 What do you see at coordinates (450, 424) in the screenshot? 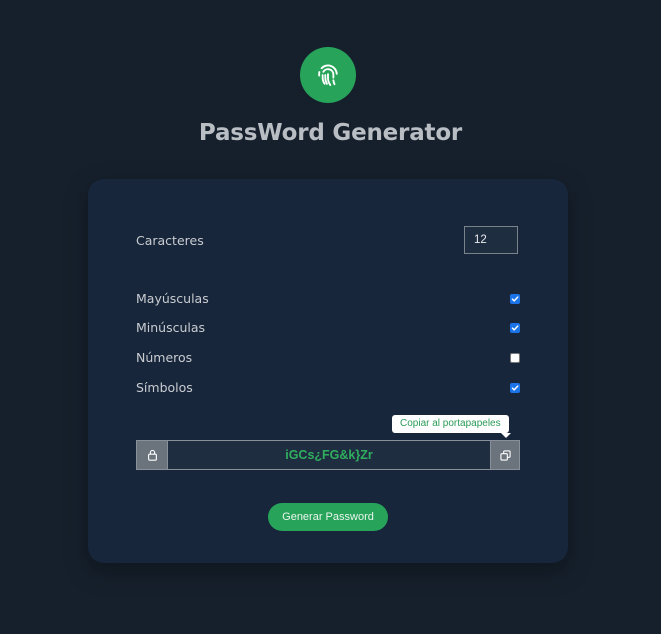
I see `copy-tooltip: Copiar al portapapeles` at bounding box center [450, 424].